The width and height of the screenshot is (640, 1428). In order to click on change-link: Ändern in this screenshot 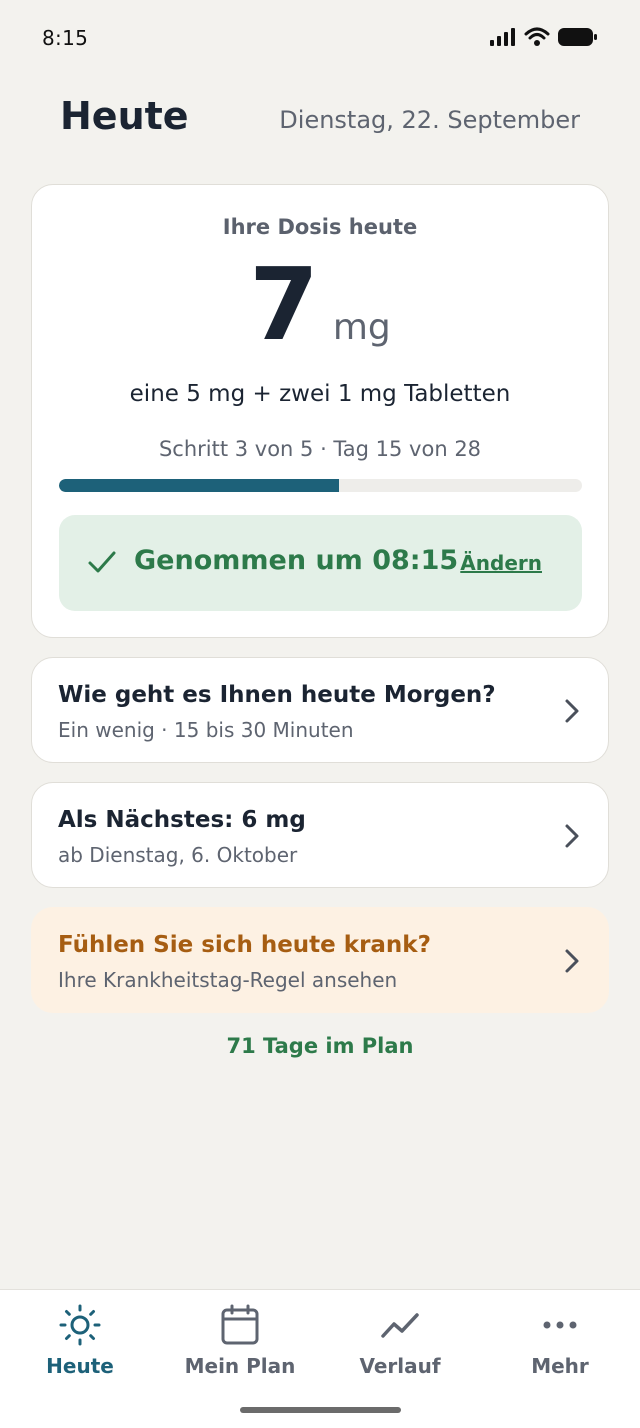, I will do `click(501, 563)`.